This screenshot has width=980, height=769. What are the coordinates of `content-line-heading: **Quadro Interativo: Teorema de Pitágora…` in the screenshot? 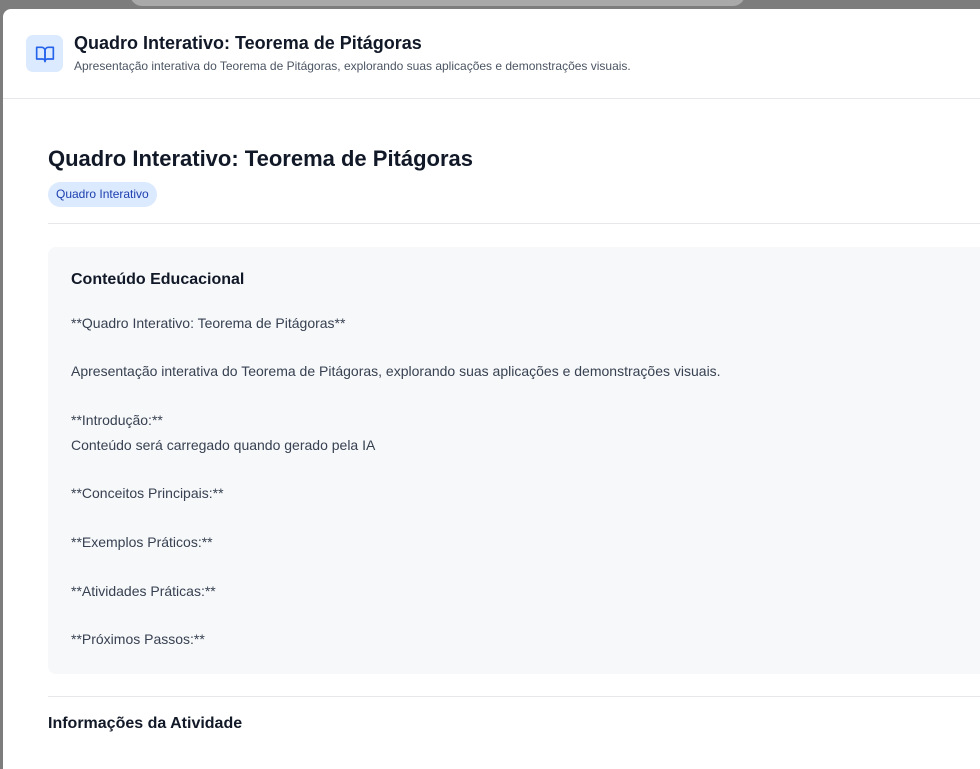 It's located at (208, 323).